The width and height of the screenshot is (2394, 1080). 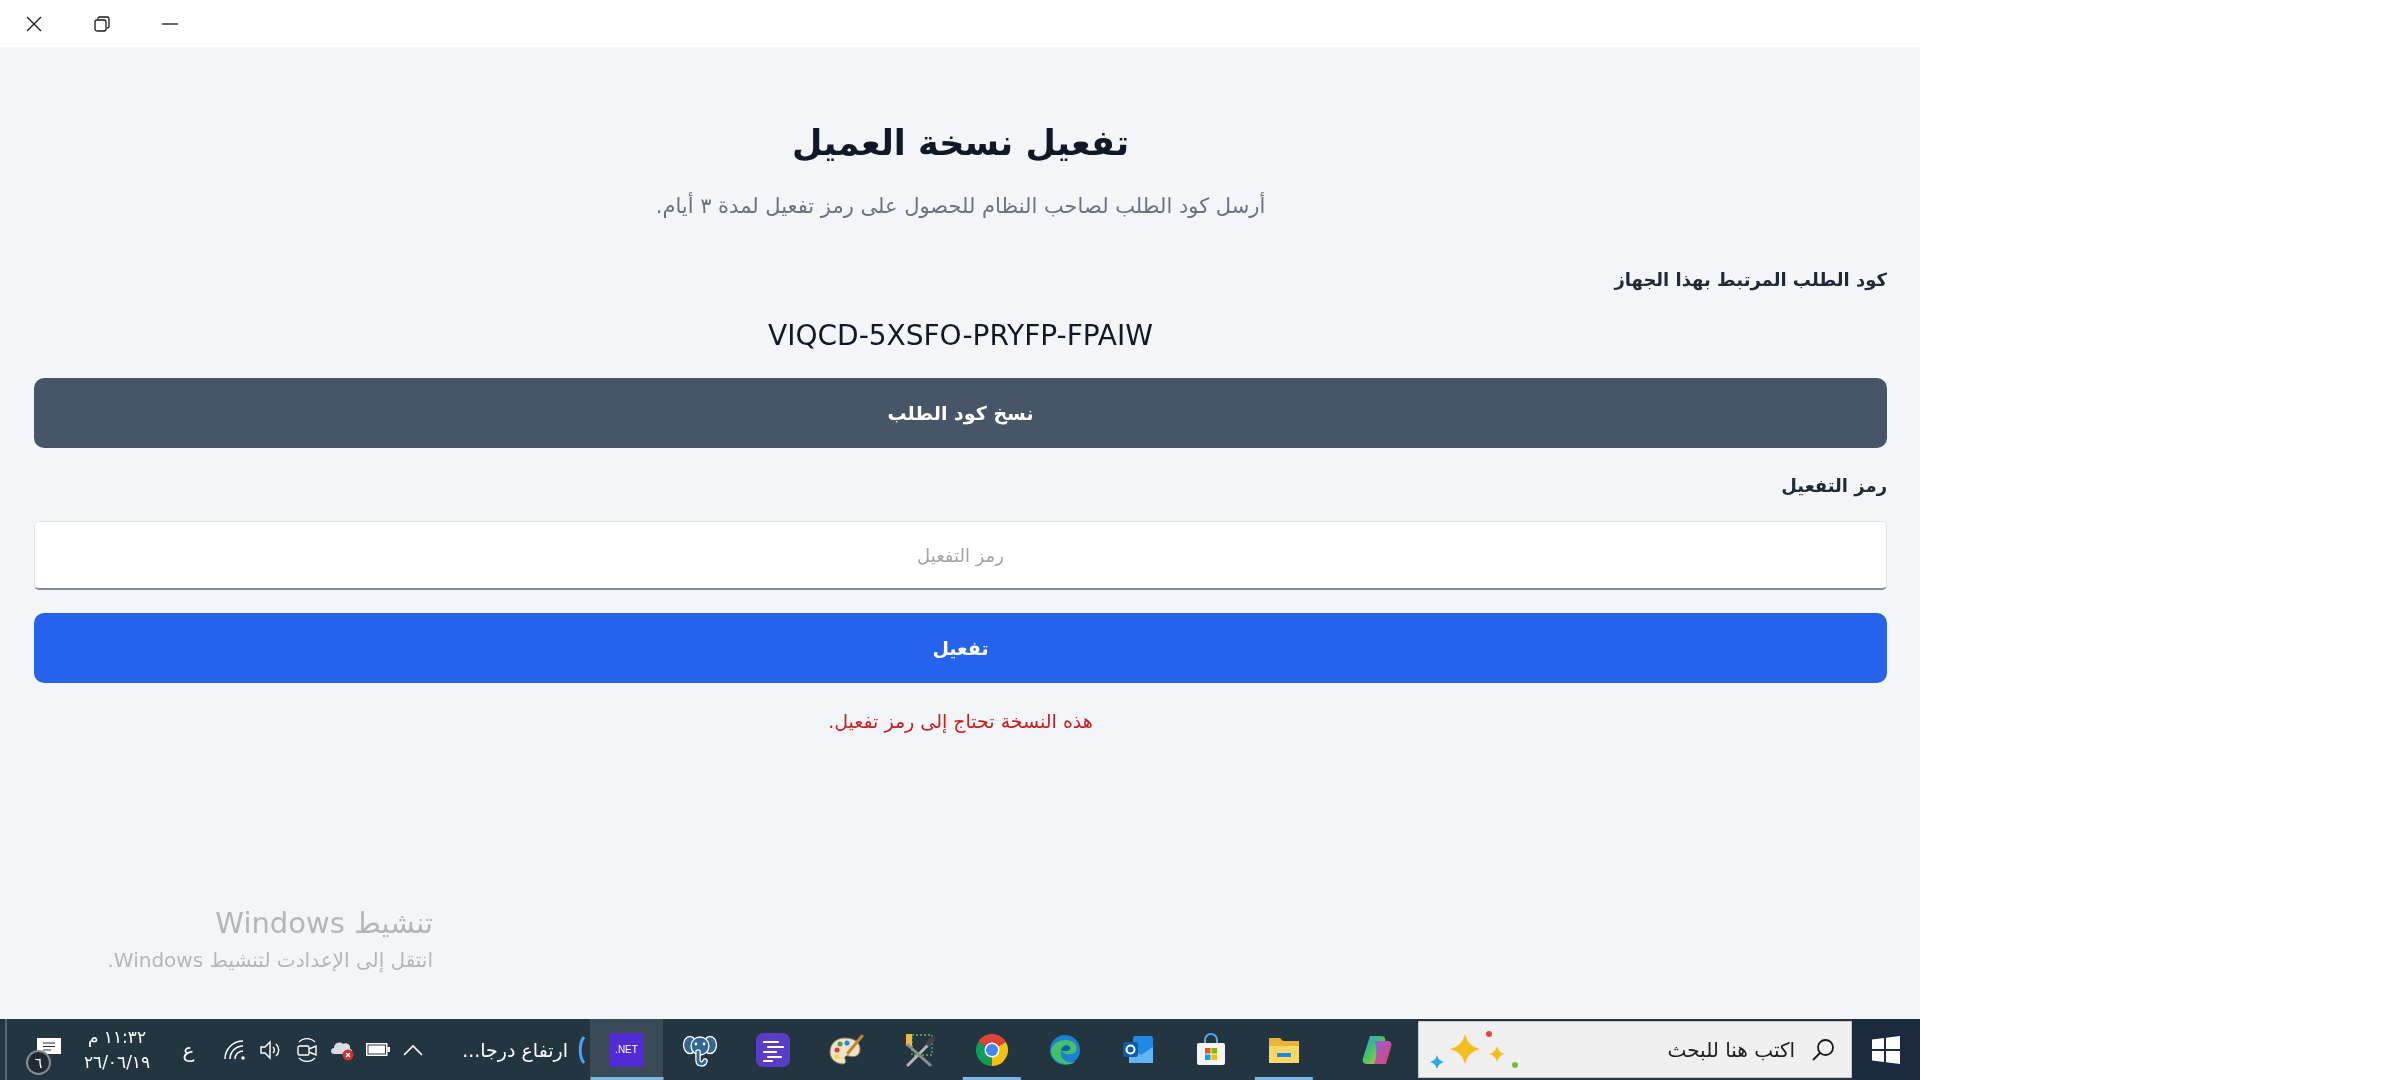 What do you see at coordinates (960, 555) in the screenshot?
I see `activation-code-field: رمز التفعيل` at bounding box center [960, 555].